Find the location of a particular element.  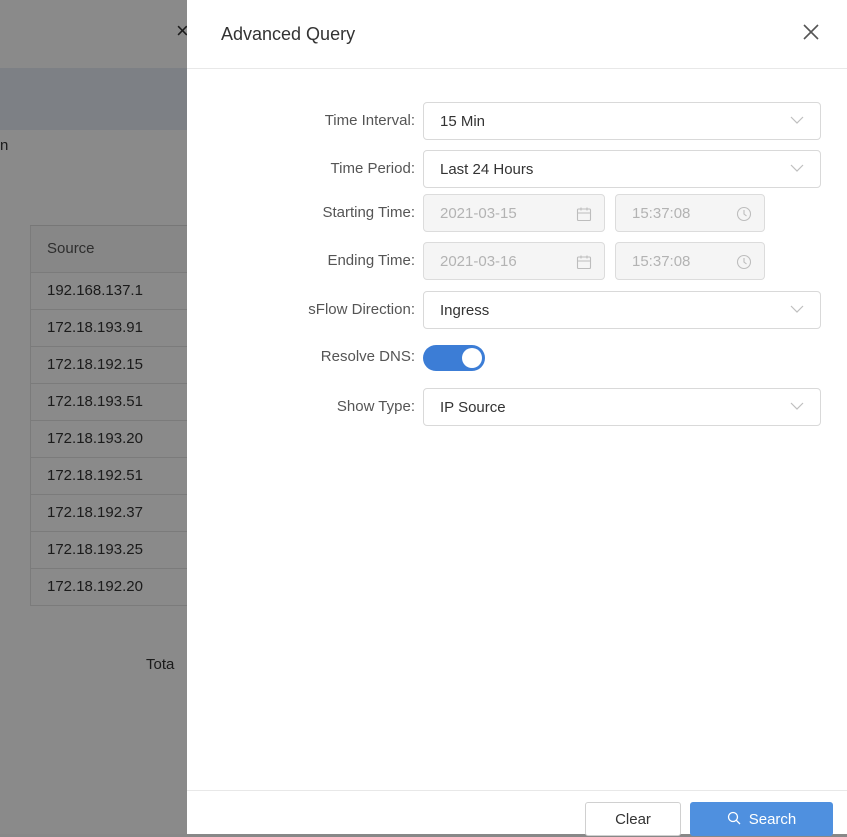

clear-button: Clear is located at coordinates (633, 819).